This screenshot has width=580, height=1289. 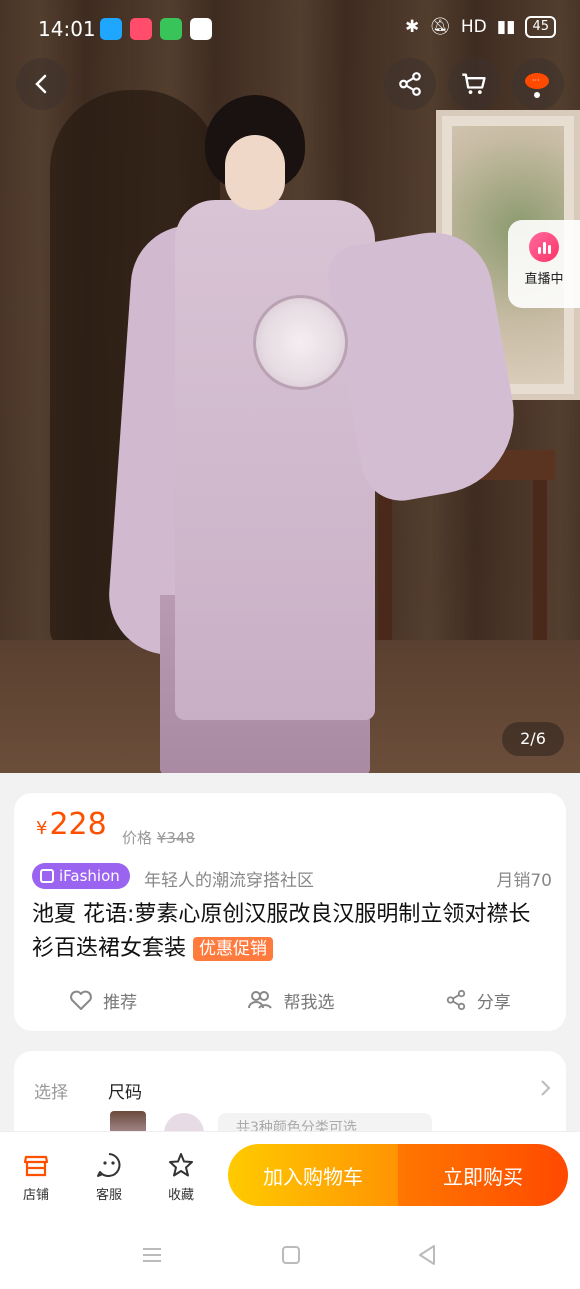 What do you see at coordinates (281, 931) in the screenshot?
I see `product-title-text: 池夏 花语:萝素心原创汉服改良汉服明制立领对襟长衫百迭裙女套装` at bounding box center [281, 931].